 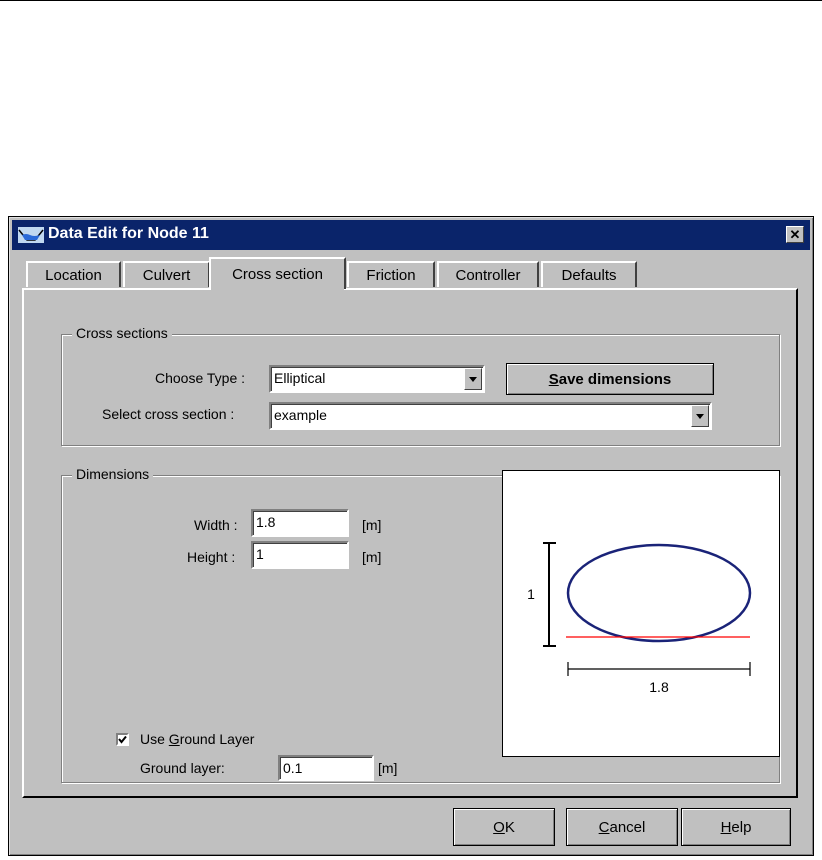 What do you see at coordinates (490, 416) in the screenshot?
I see `select-cross-section-select: example` at bounding box center [490, 416].